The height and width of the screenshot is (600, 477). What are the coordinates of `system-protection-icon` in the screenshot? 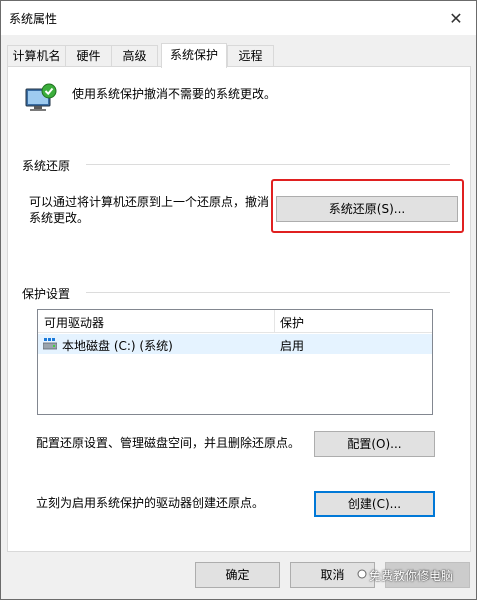 It's located at (41, 97).